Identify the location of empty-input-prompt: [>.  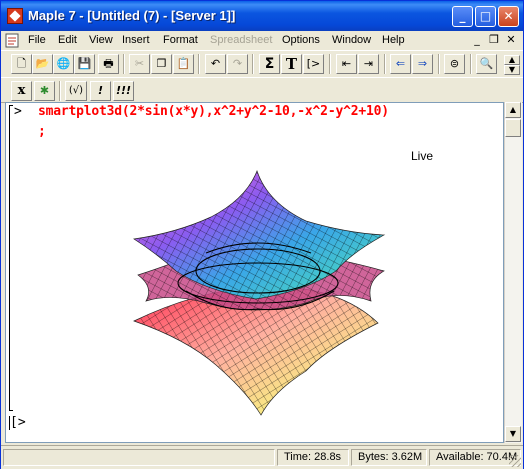
(18, 422).